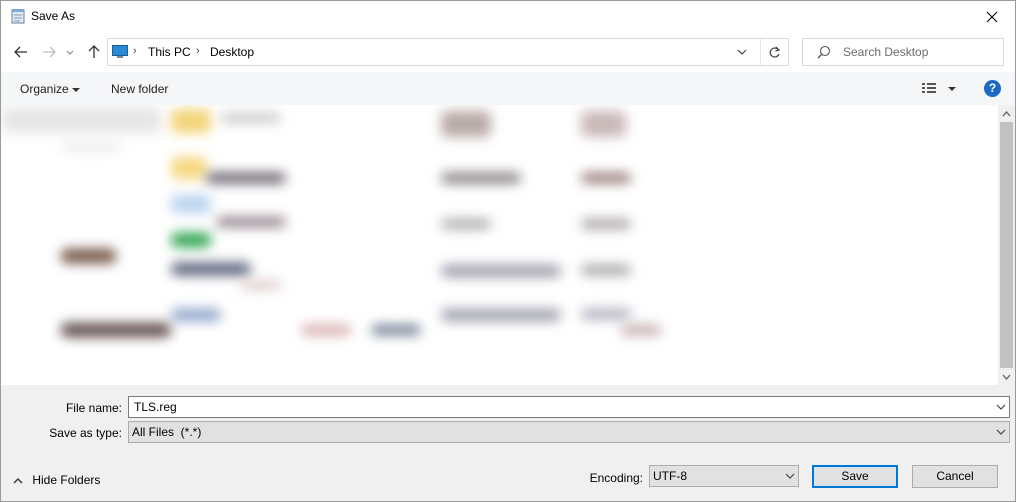 The image size is (1016, 502). What do you see at coordinates (169, 52) in the screenshot?
I see `breadcrumb-this-pc: This PC` at bounding box center [169, 52].